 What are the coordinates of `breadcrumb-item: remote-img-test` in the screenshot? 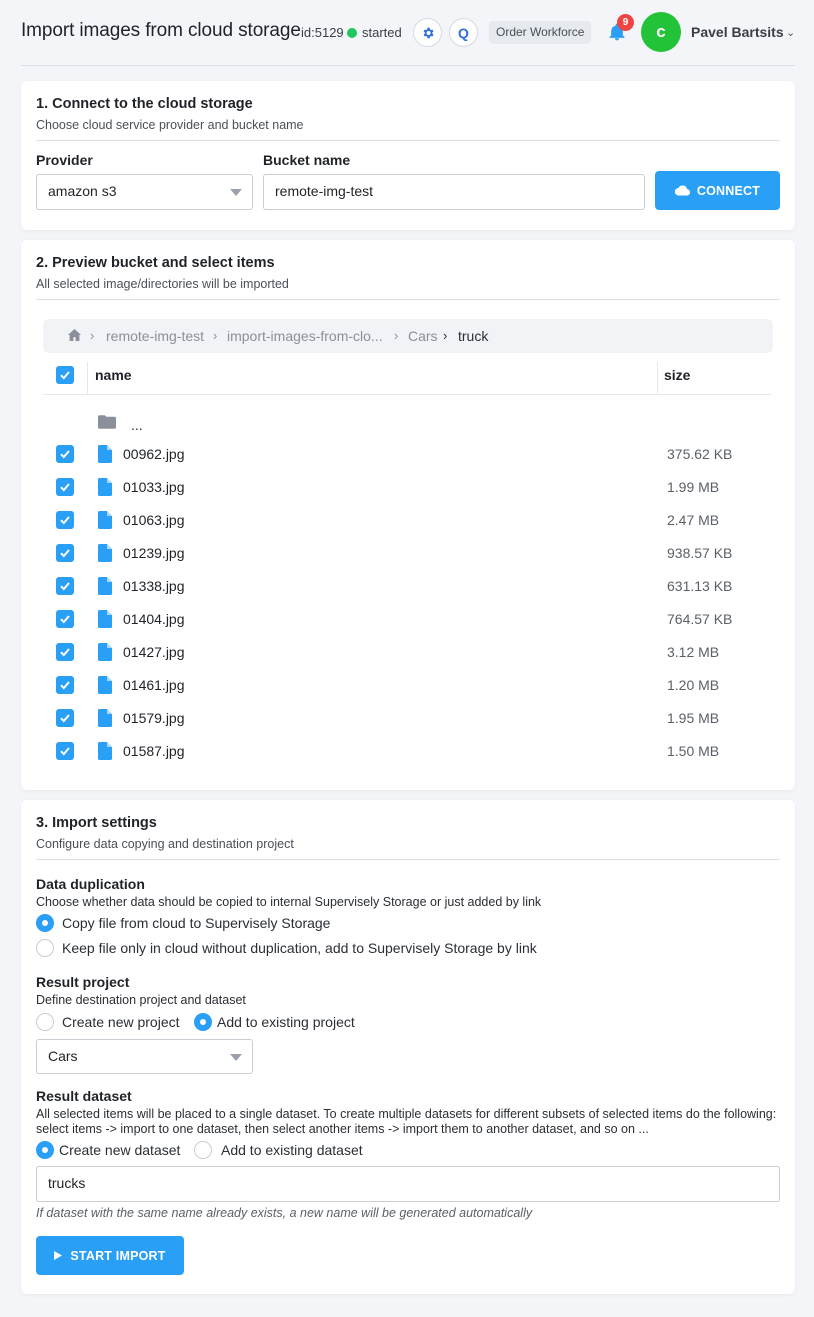 It's located at (155, 336).